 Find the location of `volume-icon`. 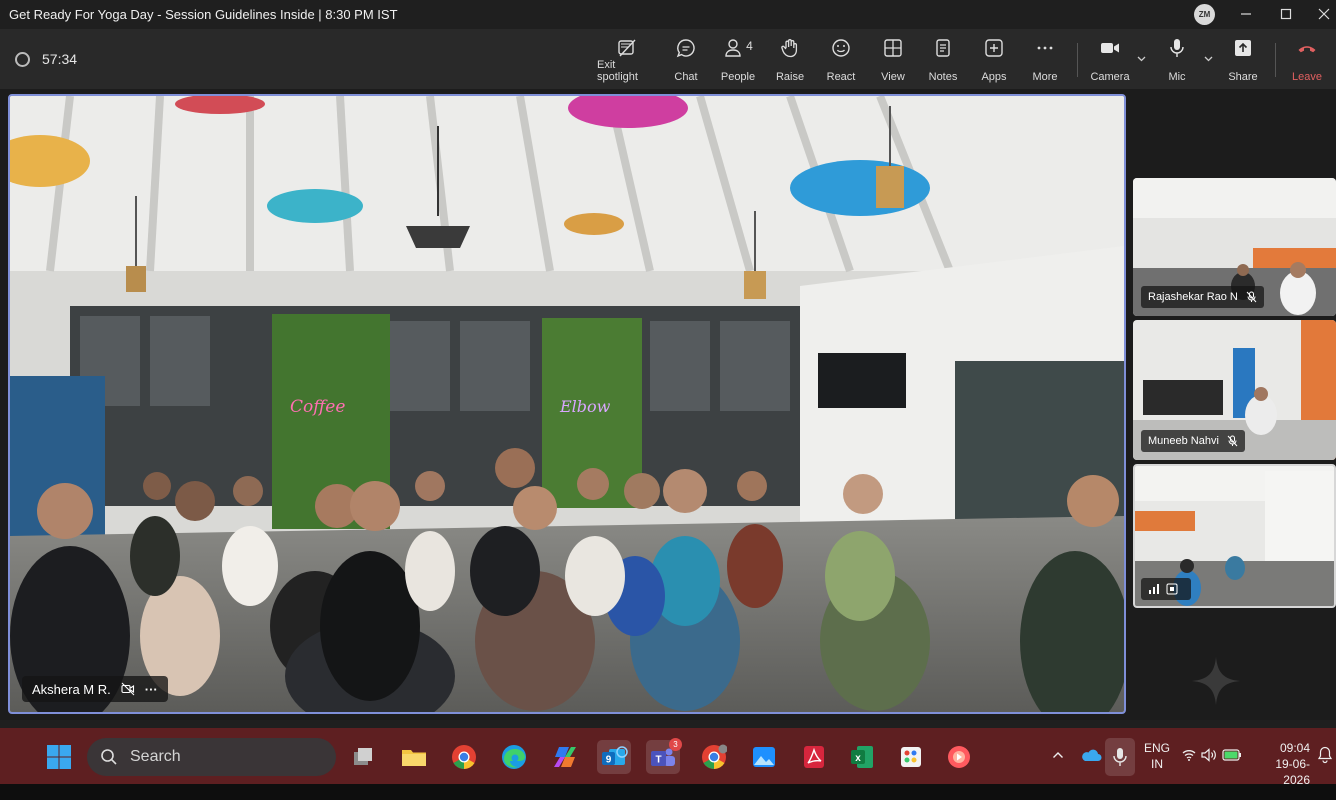

volume-icon is located at coordinates (1209, 755).